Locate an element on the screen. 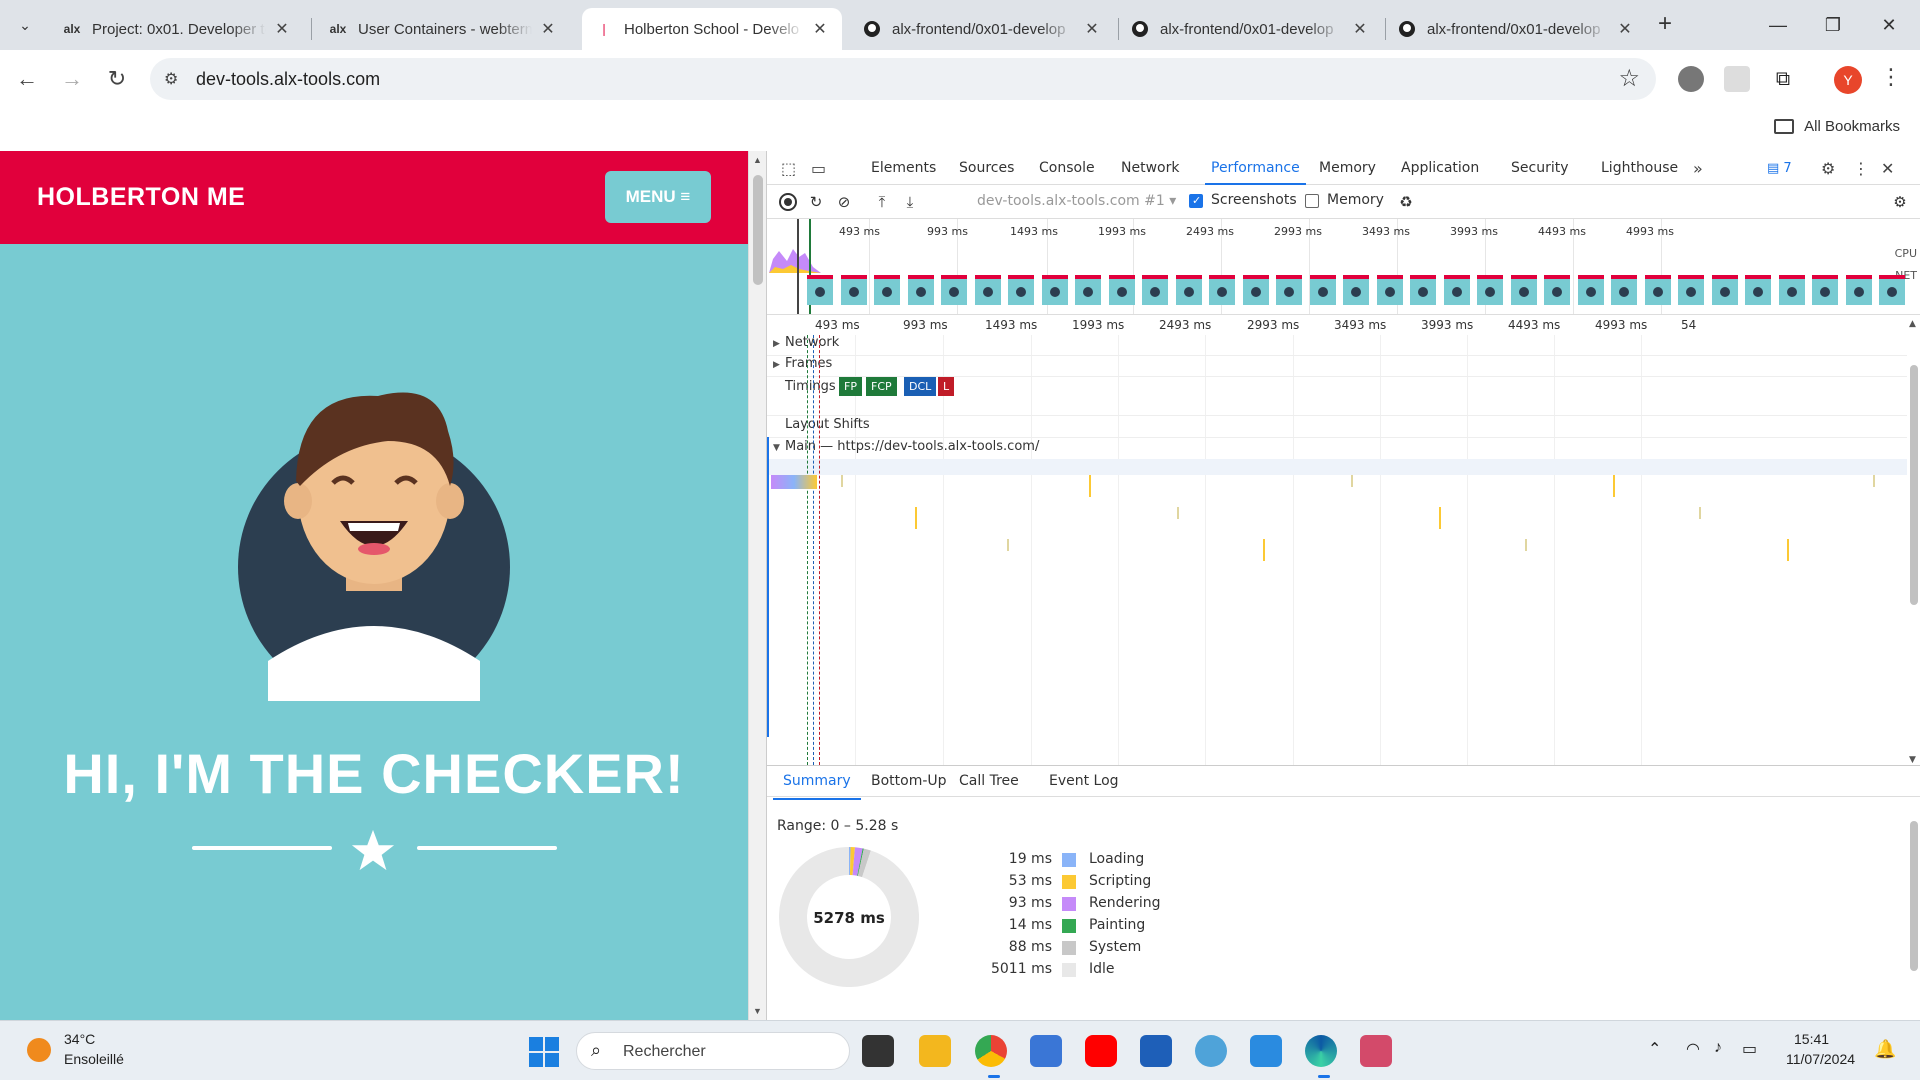 Image resolution: width=1920 pixels, height=1080 pixels. tab-performance: Performance is located at coordinates (1255, 168).